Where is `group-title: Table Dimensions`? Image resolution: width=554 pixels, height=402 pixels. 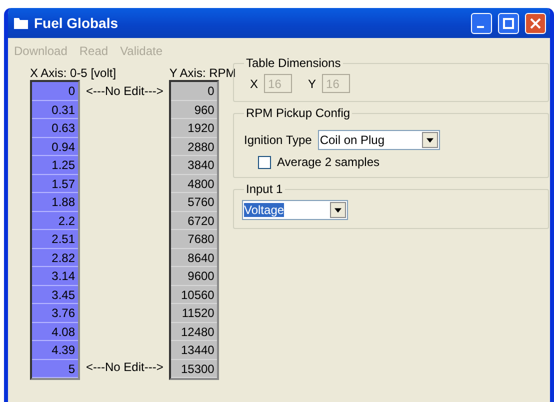 group-title: Table Dimensions is located at coordinates (293, 63).